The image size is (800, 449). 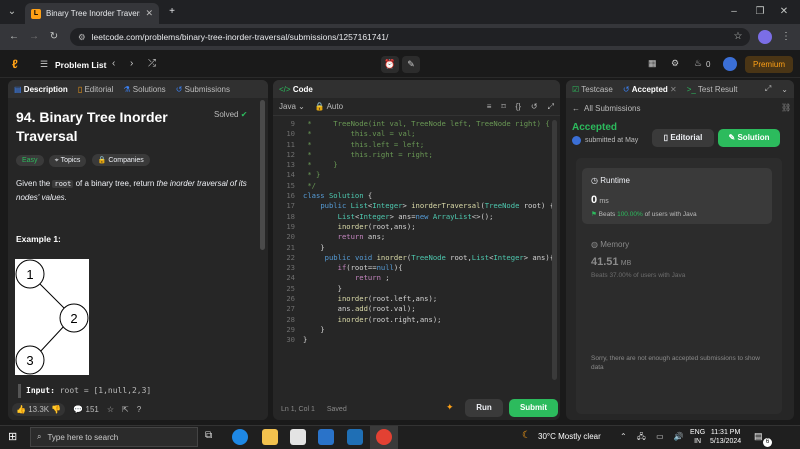 I want to click on layout-icon: ▦, so click(x=652, y=63).